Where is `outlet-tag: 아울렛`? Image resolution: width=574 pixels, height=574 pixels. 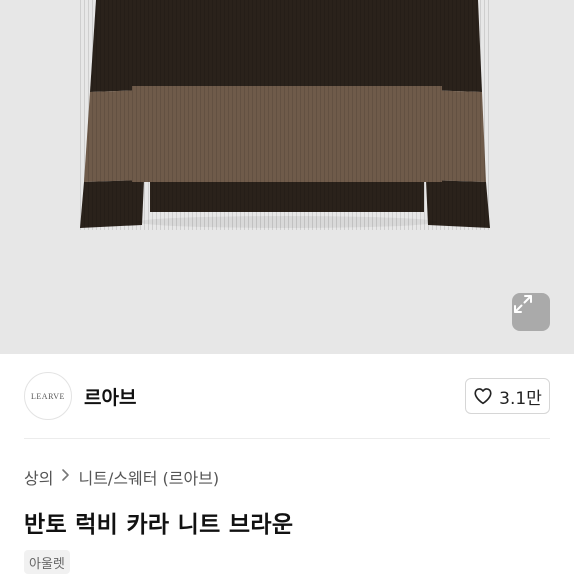 outlet-tag: 아울렛 is located at coordinates (47, 562).